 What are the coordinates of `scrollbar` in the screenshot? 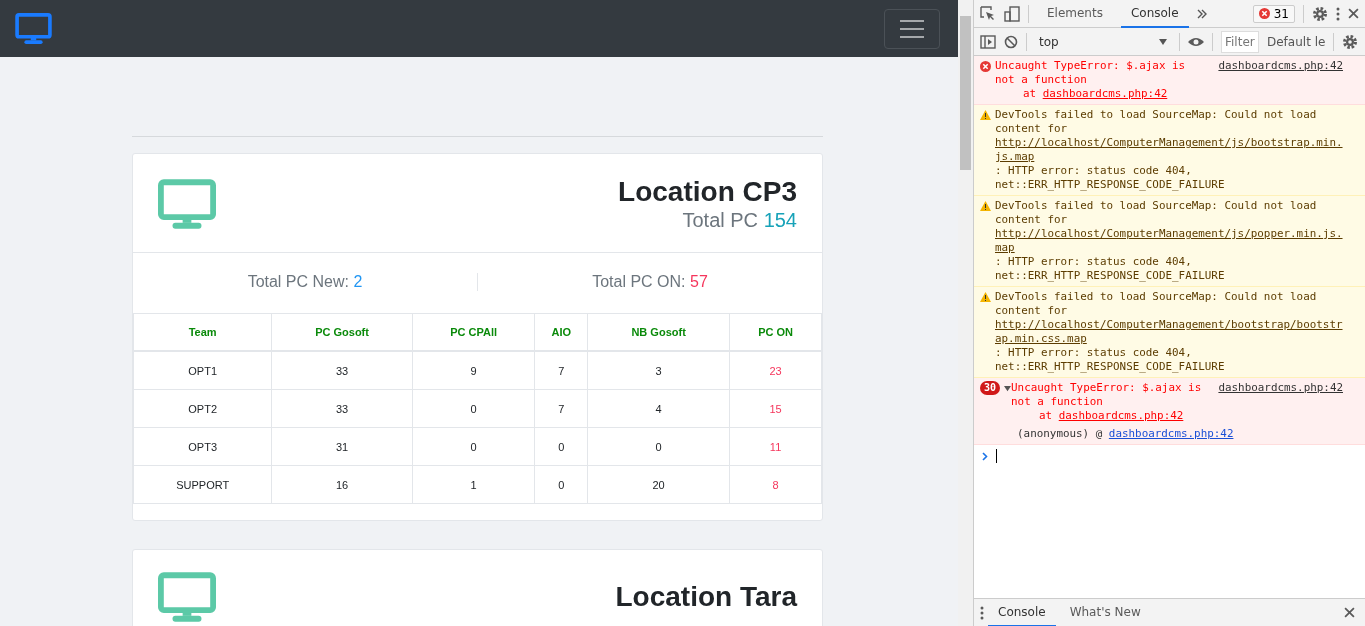 It's located at (965, 313).